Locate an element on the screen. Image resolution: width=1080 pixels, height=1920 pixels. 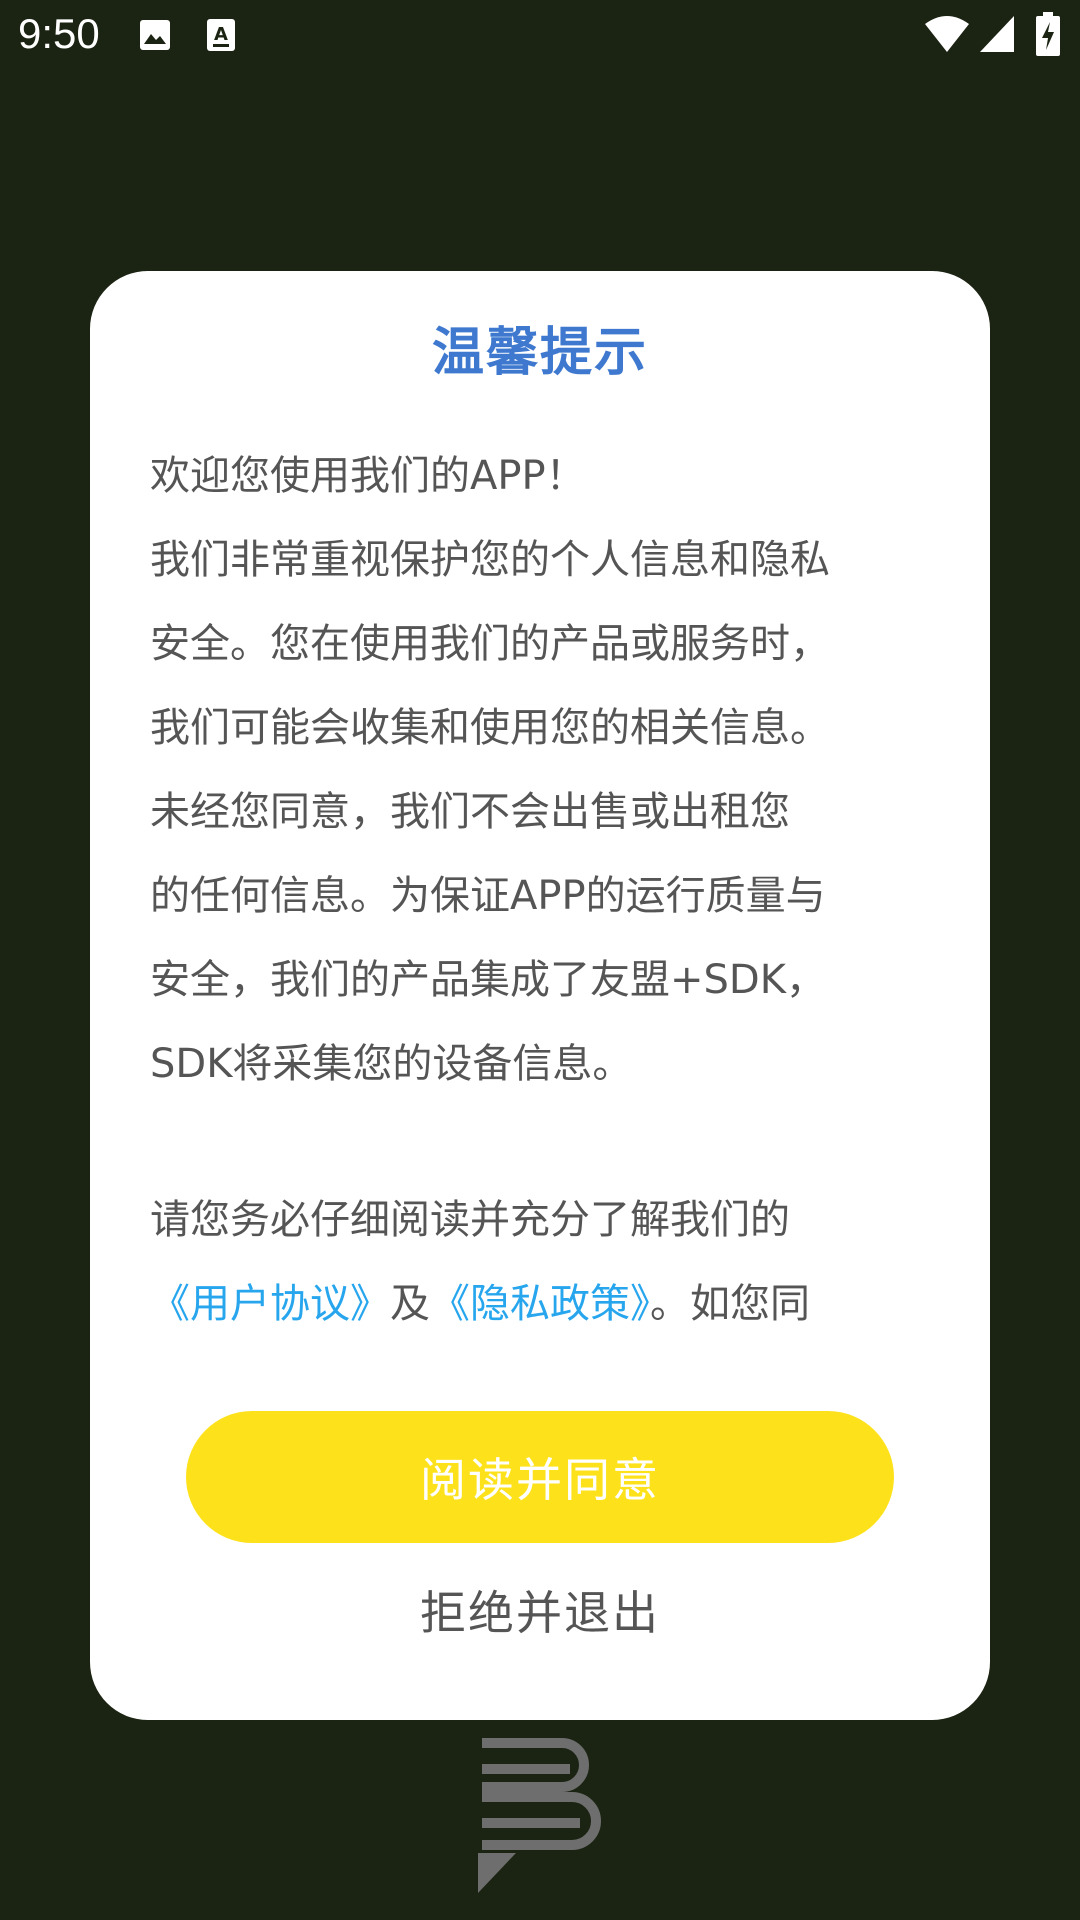
body-line: 的任何信息。为保证APP的运行质量与 is located at coordinates (488, 896).